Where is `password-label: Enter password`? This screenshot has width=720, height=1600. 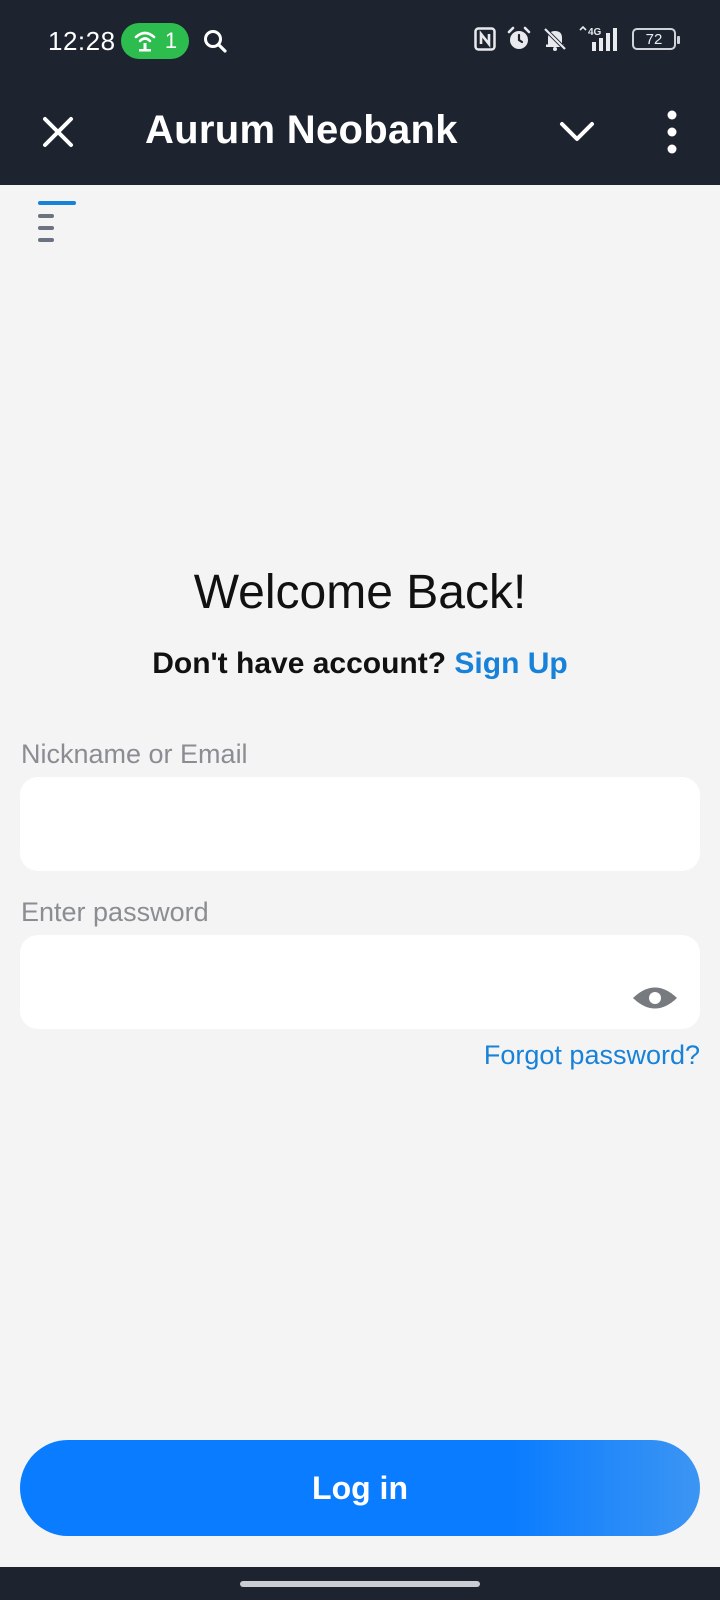
password-label: Enter password is located at coordinates (115, 912).